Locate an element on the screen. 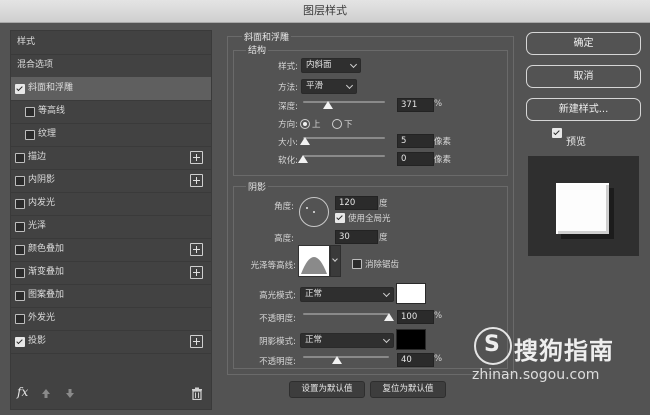  direction-up-radio is located at coordinates (305, 124).